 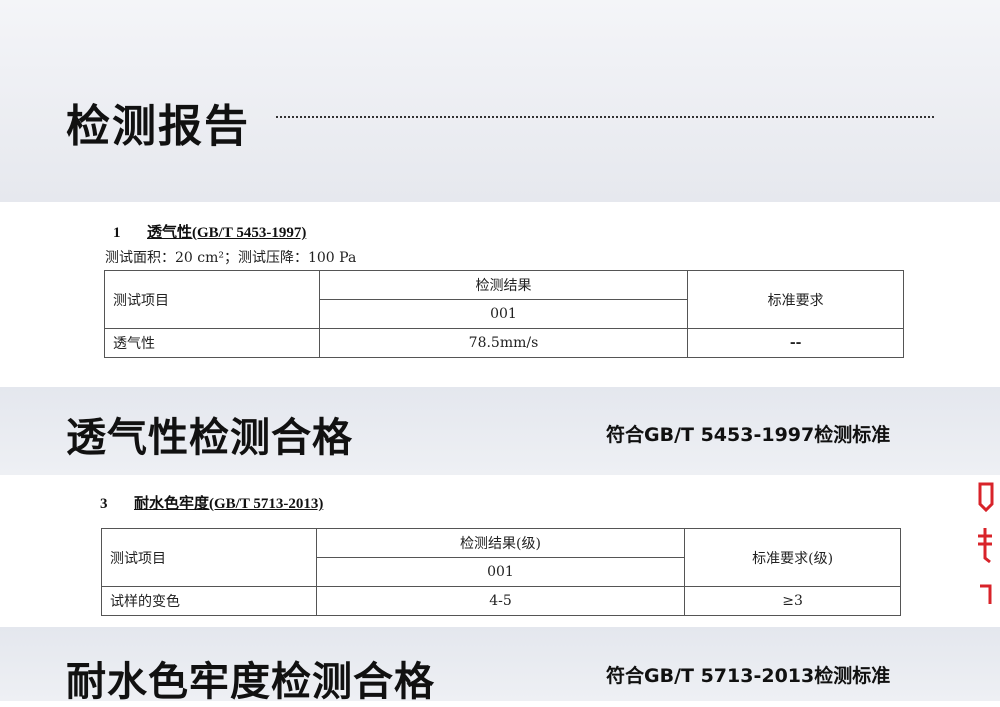 What do you see at coordinates (227, 233) in the screenshot?
I see `section-1-name: 透气性(GB/T 5453-1997)` at bounding box center [227, 233].